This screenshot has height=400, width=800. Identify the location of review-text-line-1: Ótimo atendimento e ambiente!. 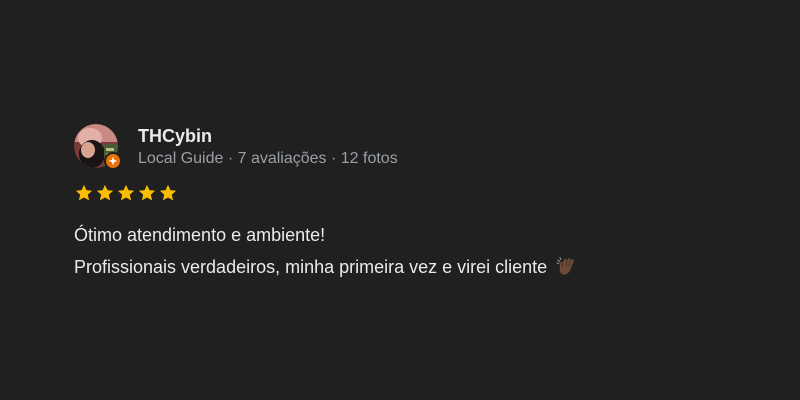
(325, 235).